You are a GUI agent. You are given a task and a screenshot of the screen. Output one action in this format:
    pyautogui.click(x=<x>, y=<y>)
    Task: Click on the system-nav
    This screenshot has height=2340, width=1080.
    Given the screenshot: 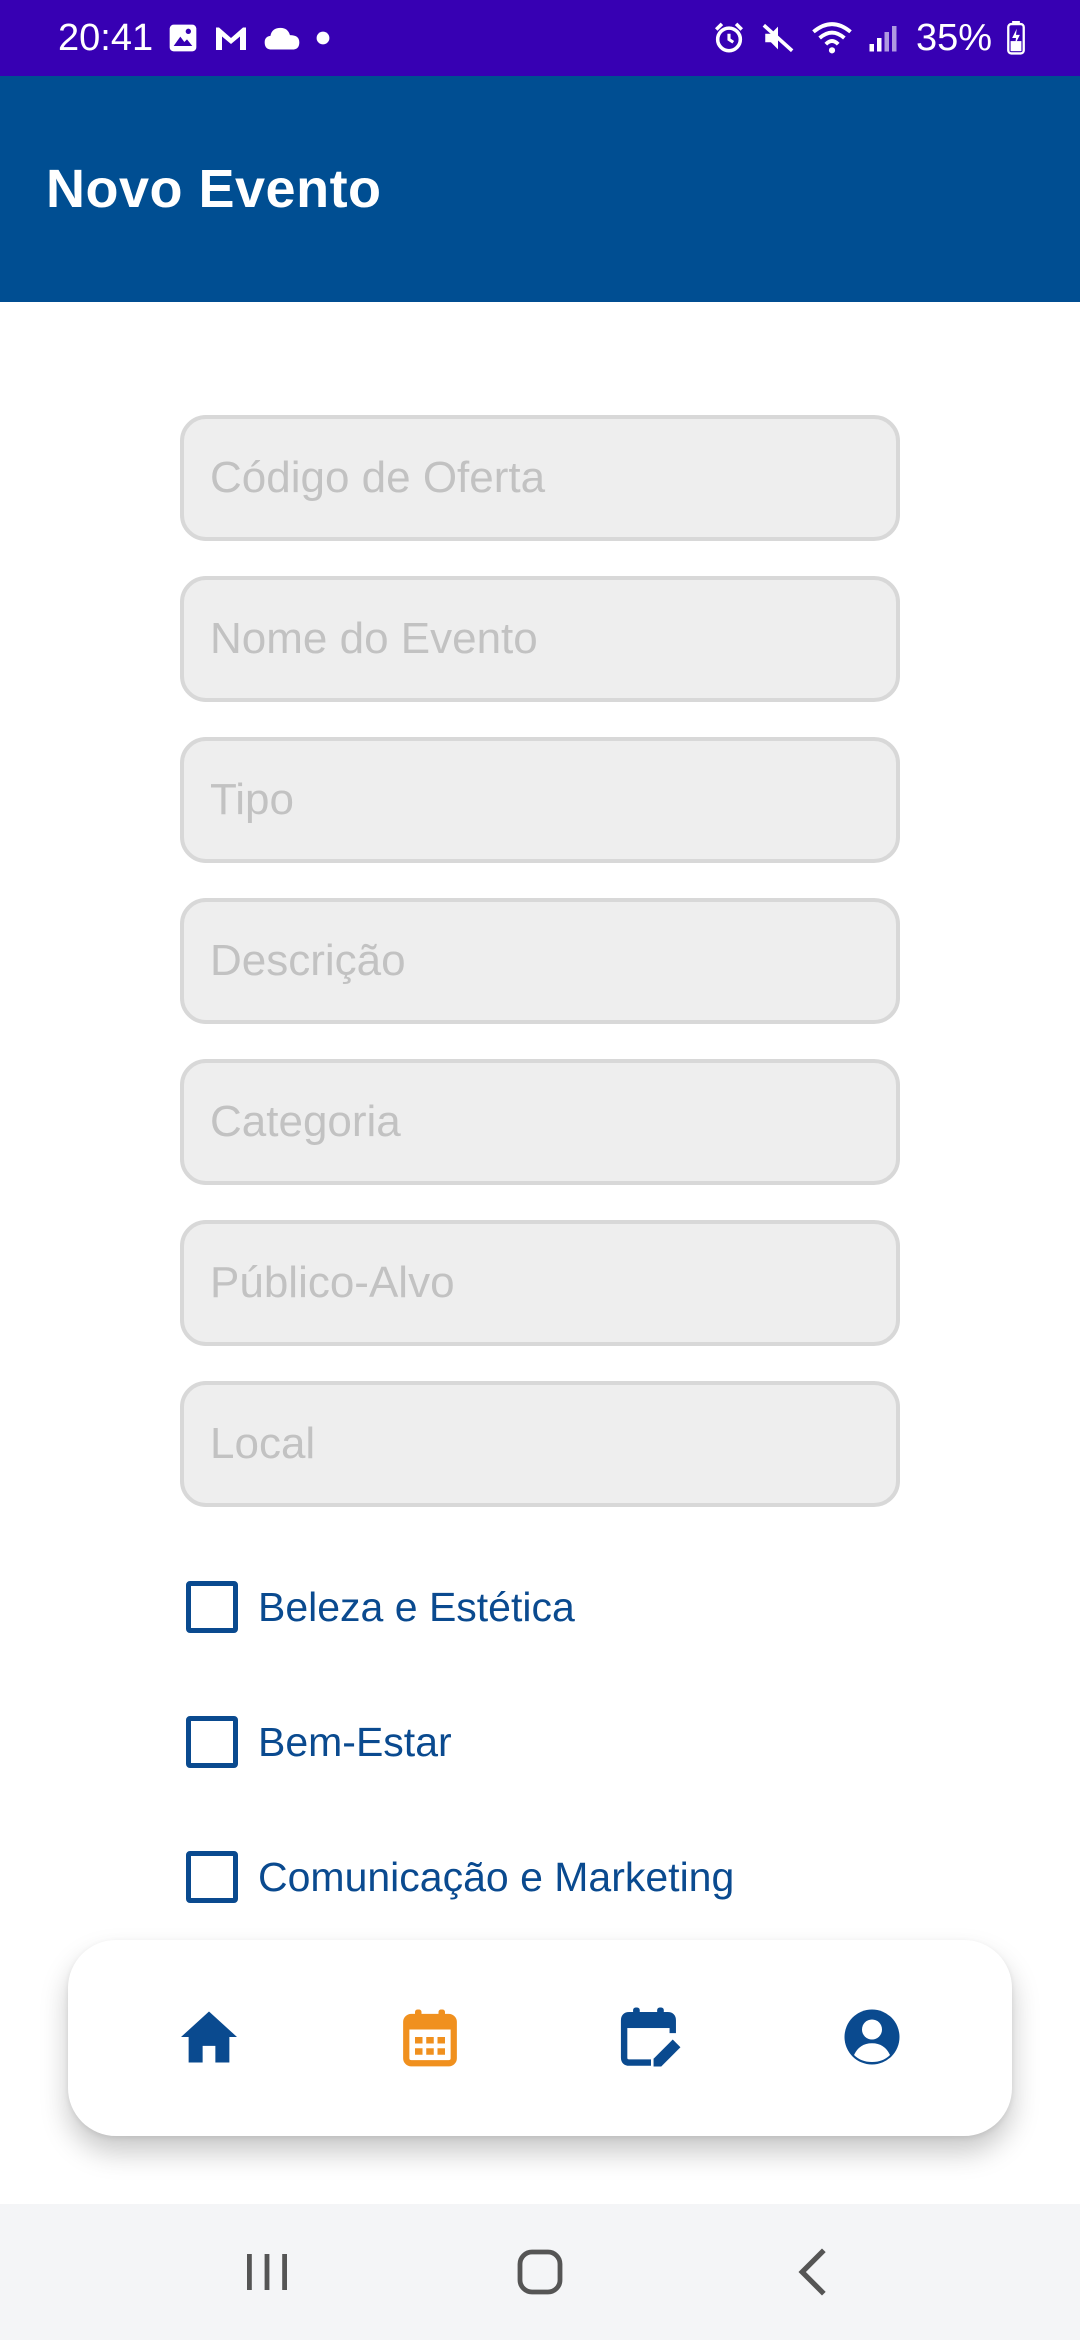 What is the action you would take?
    pyautogui.click(x=540, y=2272)
    